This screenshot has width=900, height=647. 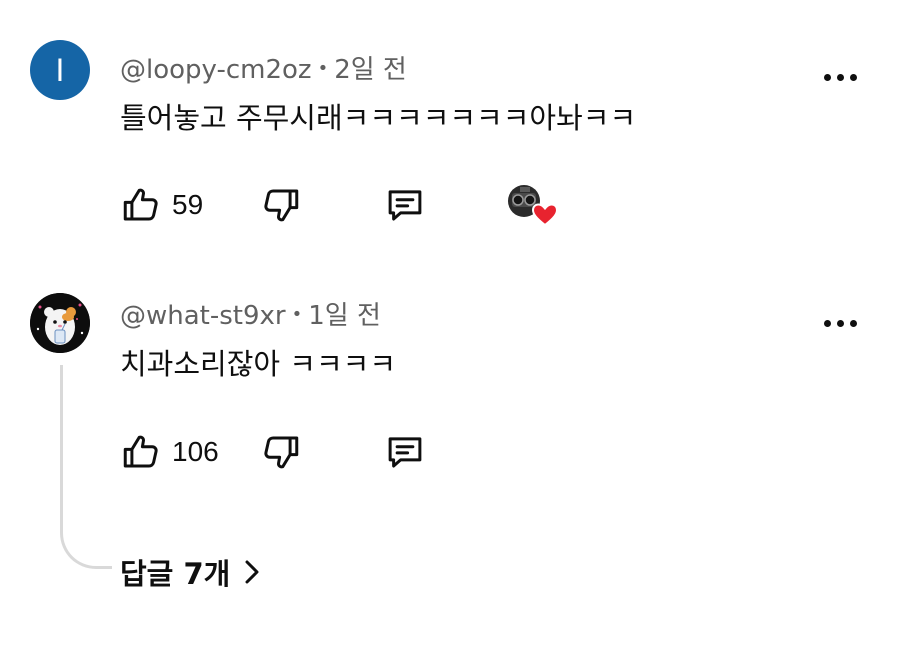 What do you see at coordinates (175, 574) in the screenshot?
I see `replies-label: 답글 7개` at bounding box center [175, 574].